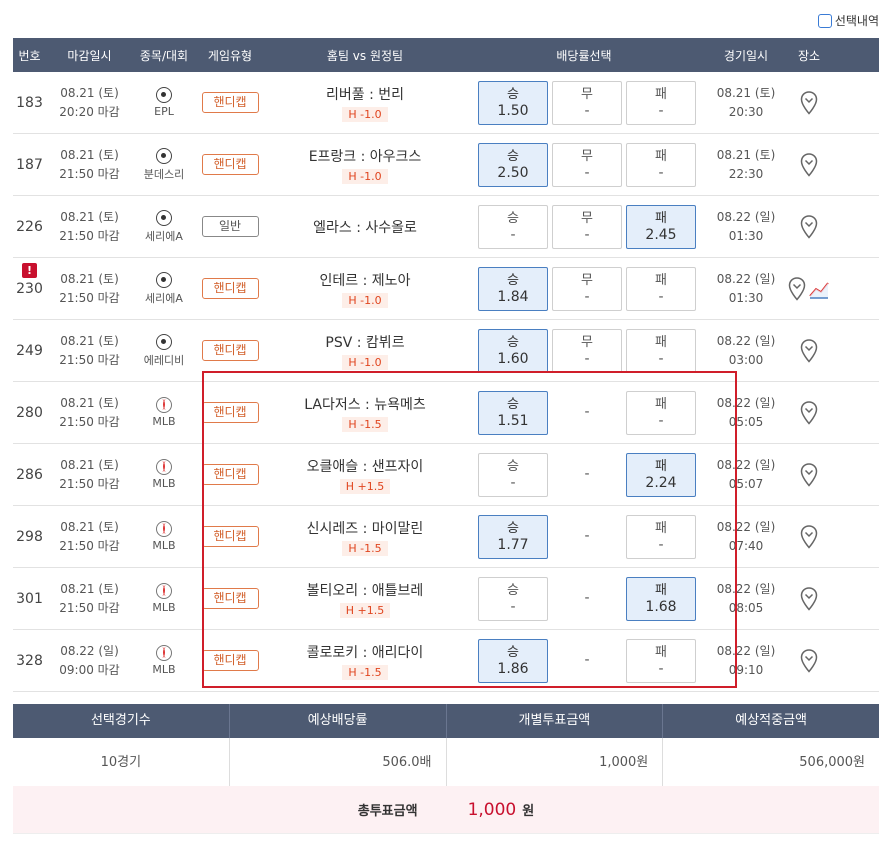 This screenshot has width=893, height=854. Describe the element at coordinates (809, 55) in the screenshot. I see `header-place: 장소` at that location.